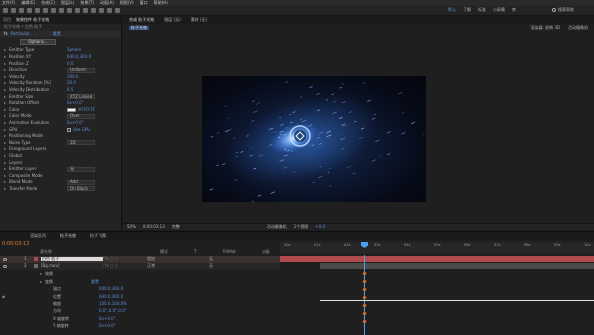 The height and width of the screenshot is (335, 594). What do you see at coordinates (60, 149) in the screenshot?
I see `effect-property-row: ▸Foreground Layers` at bounding box center [60, 149].